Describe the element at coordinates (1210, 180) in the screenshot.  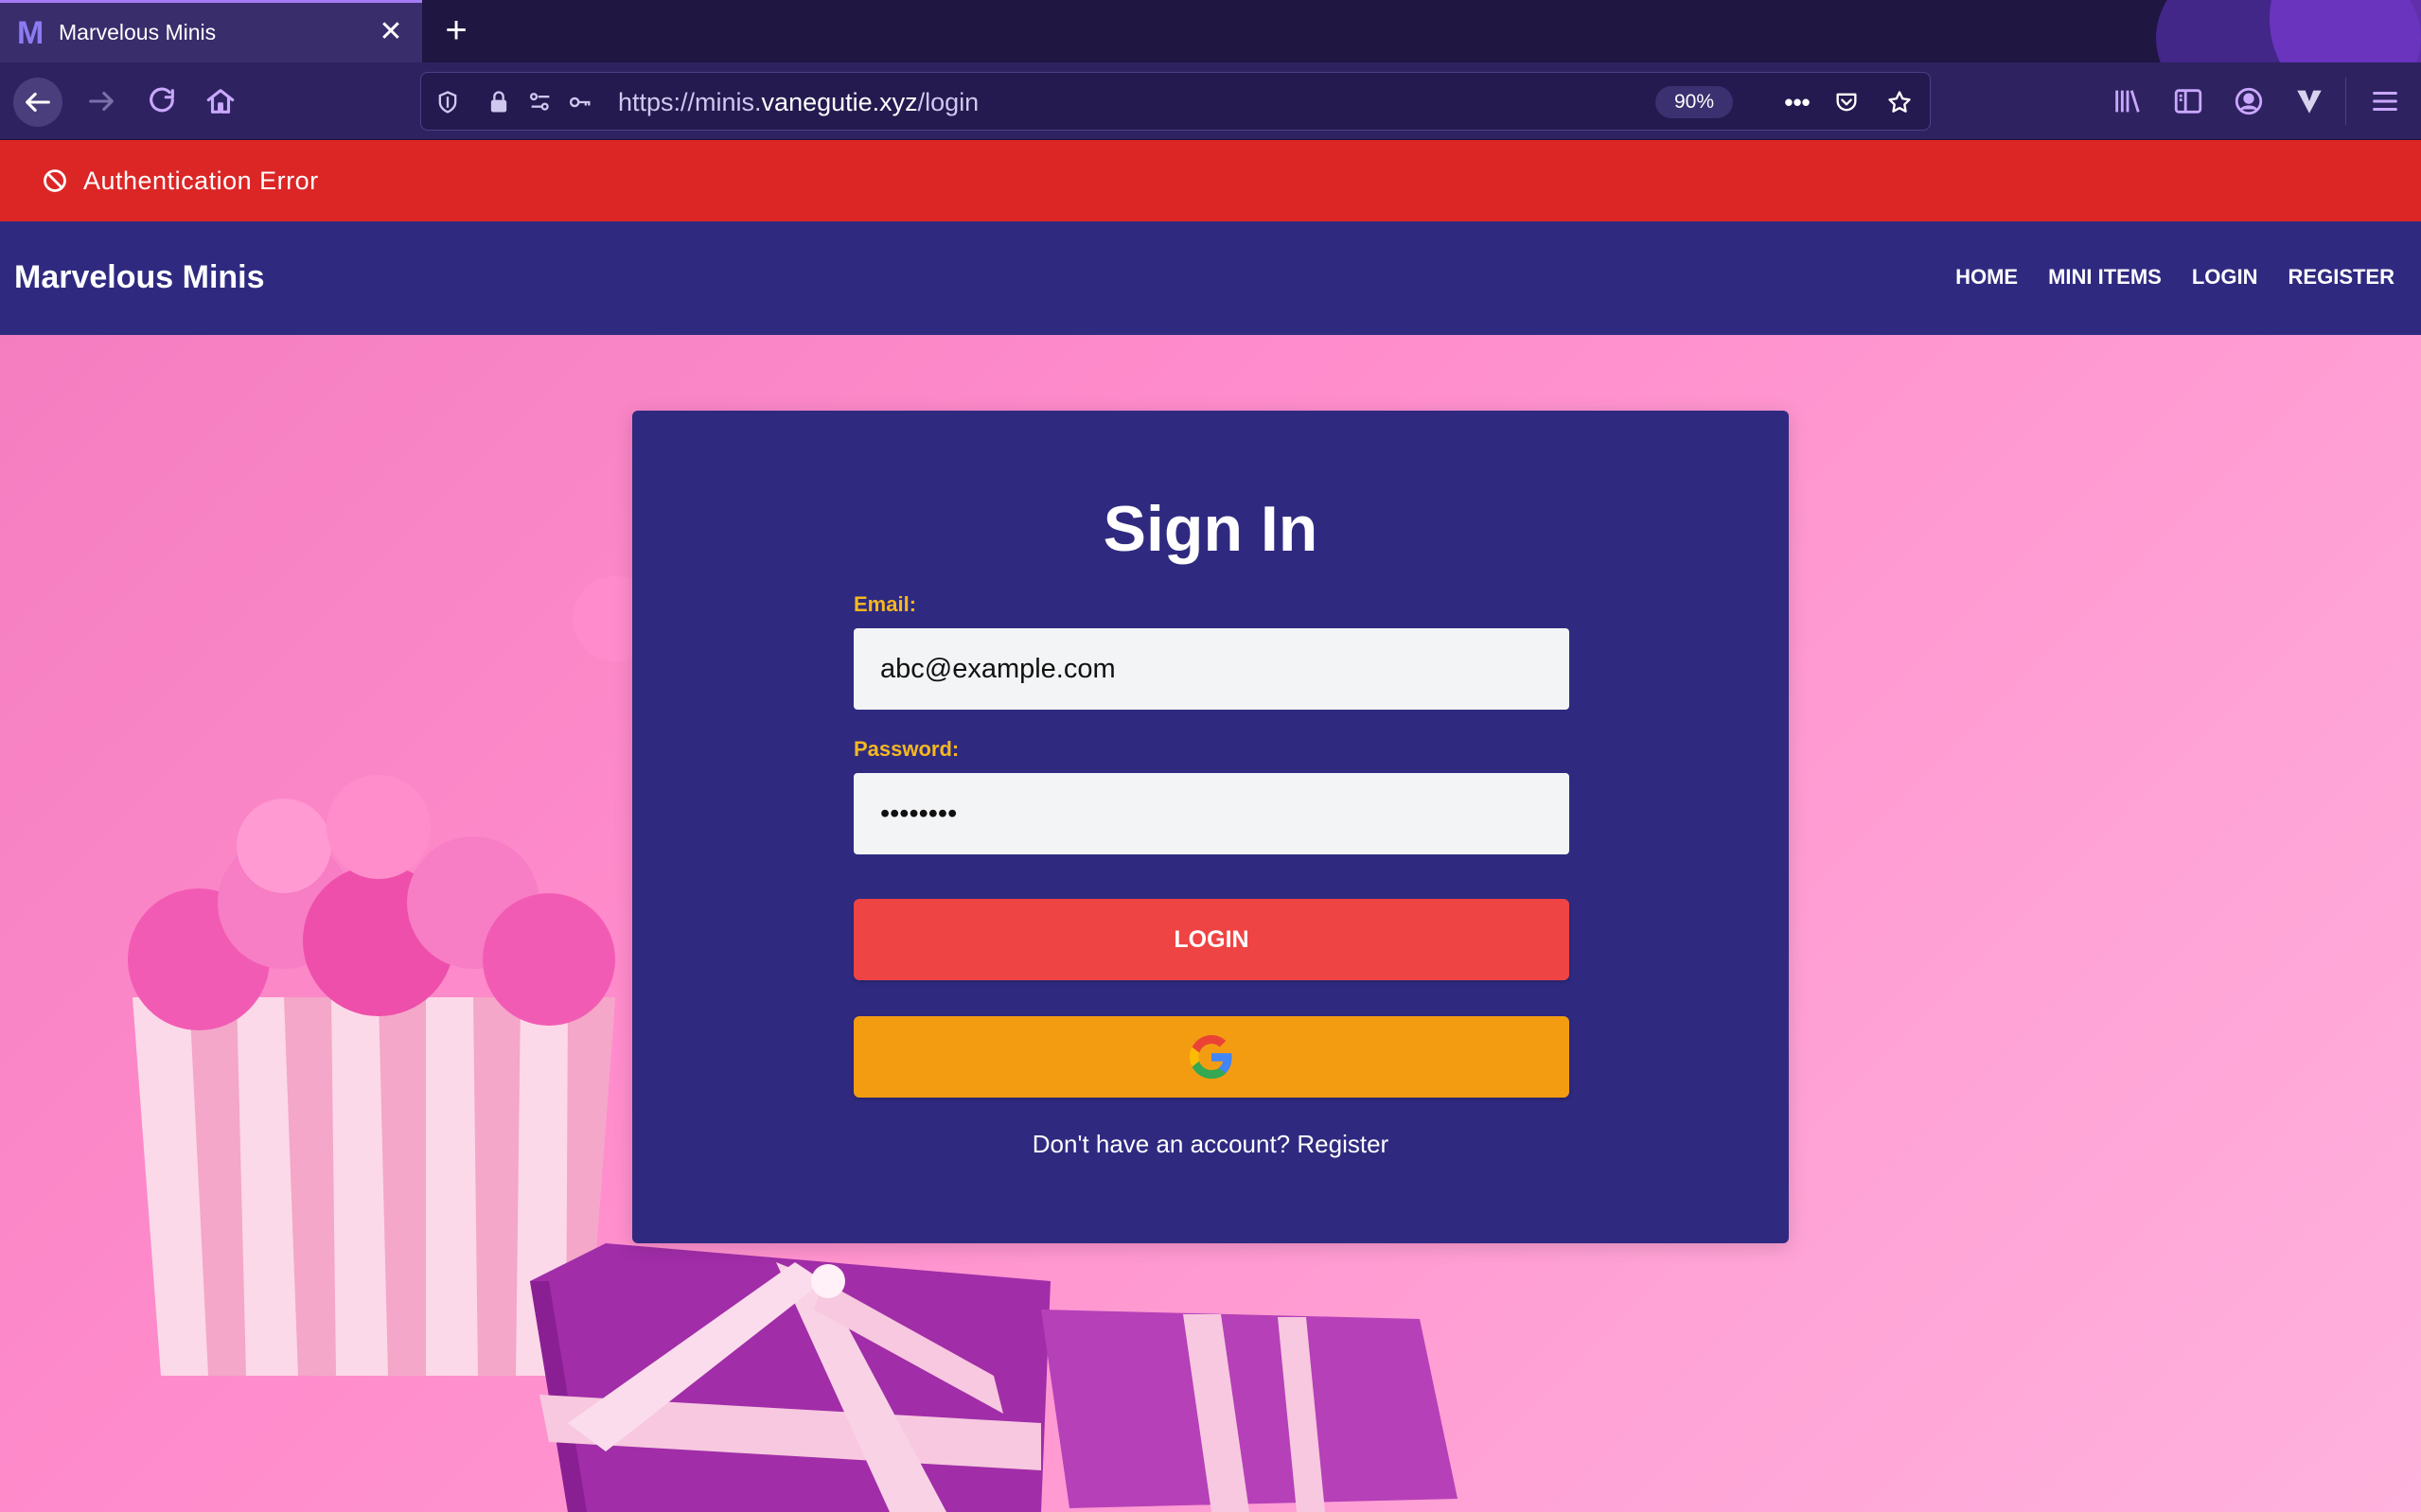
I see `error-alert-banner: Authentication Error` at that location.